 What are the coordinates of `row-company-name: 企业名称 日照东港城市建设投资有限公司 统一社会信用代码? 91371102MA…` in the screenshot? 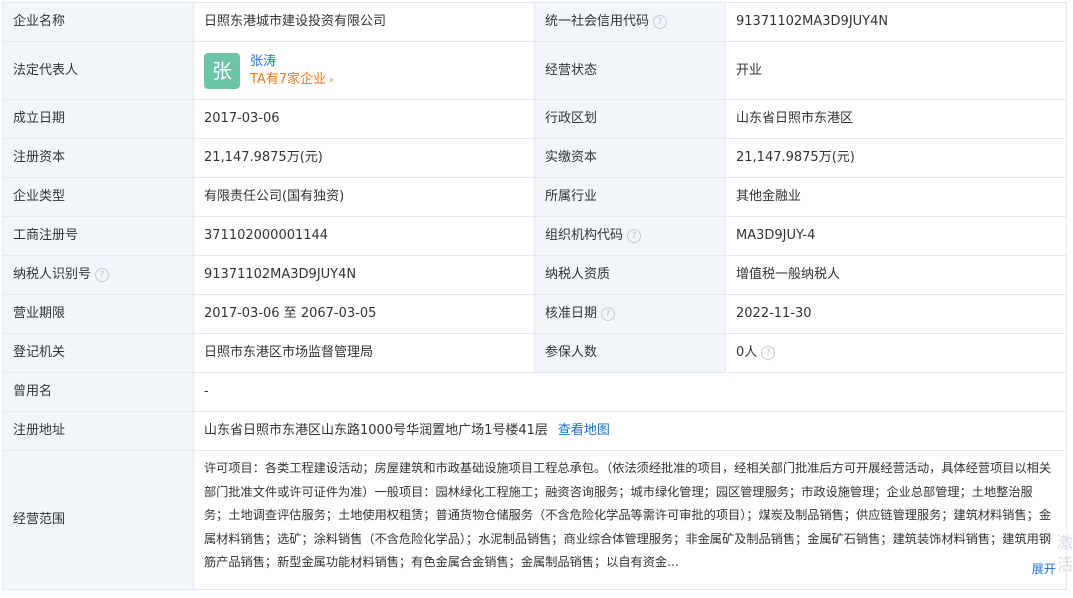 It's located at (534, 22).